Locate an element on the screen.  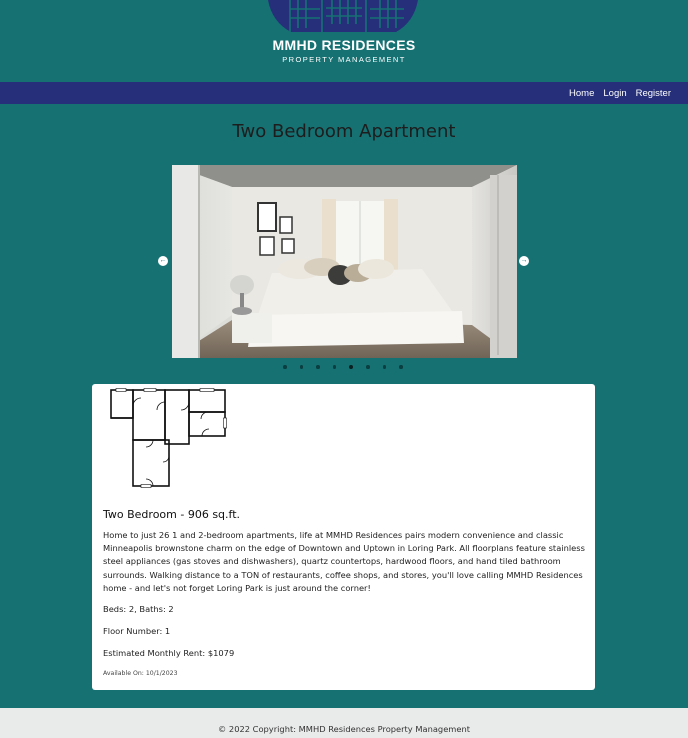
floor-number: Floor Number: 1 is located at coordinates (137, 631).